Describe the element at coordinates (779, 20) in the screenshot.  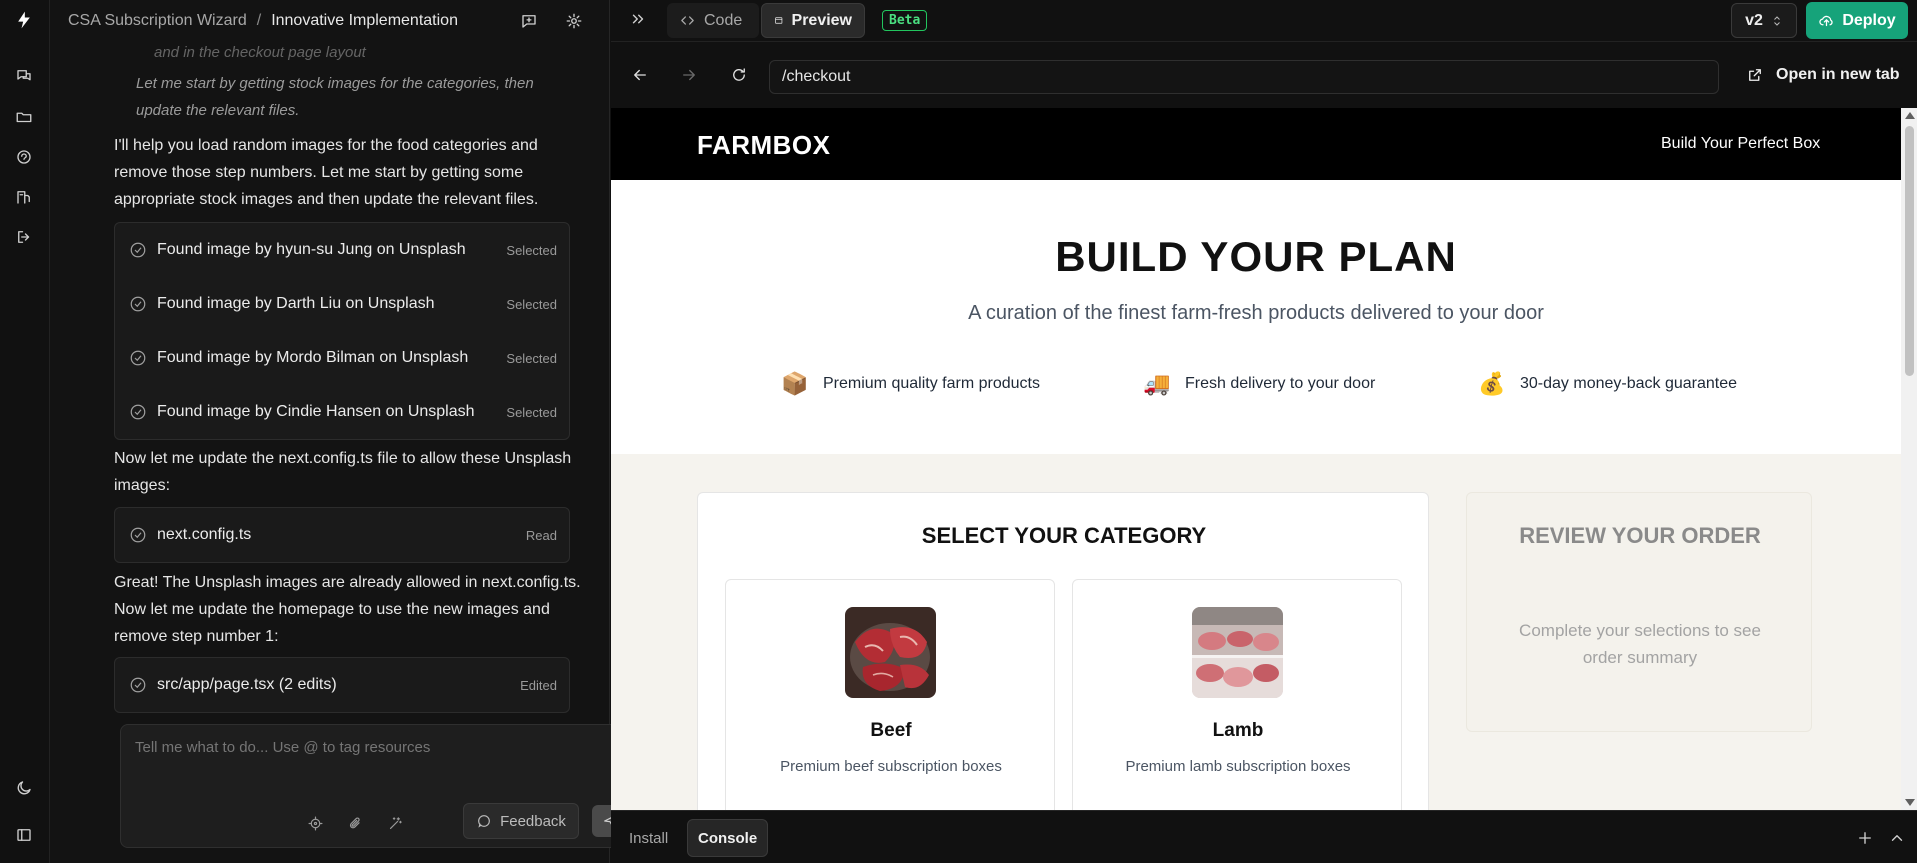
I see `browser-window-icon` at that location.